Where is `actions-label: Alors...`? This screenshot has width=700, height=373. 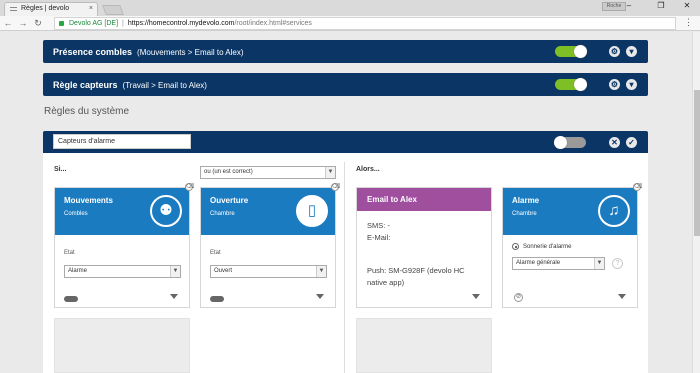 actions-label: Alors... is located at coordinates (368, 169).